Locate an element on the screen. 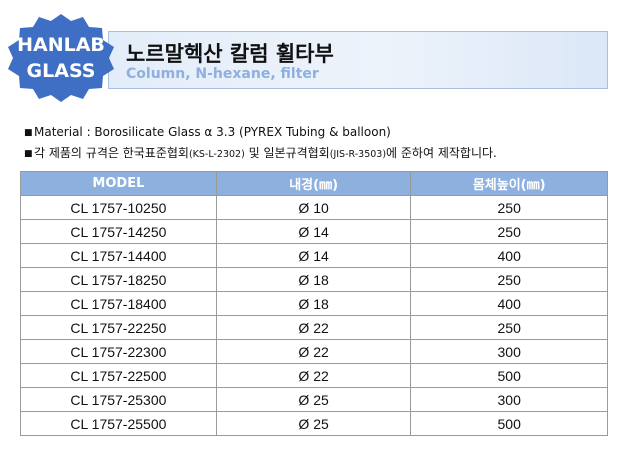 Image resolution: width=626 pixels, height=453 pixels. header-model: MODEL is located at coordinates (118, 183).